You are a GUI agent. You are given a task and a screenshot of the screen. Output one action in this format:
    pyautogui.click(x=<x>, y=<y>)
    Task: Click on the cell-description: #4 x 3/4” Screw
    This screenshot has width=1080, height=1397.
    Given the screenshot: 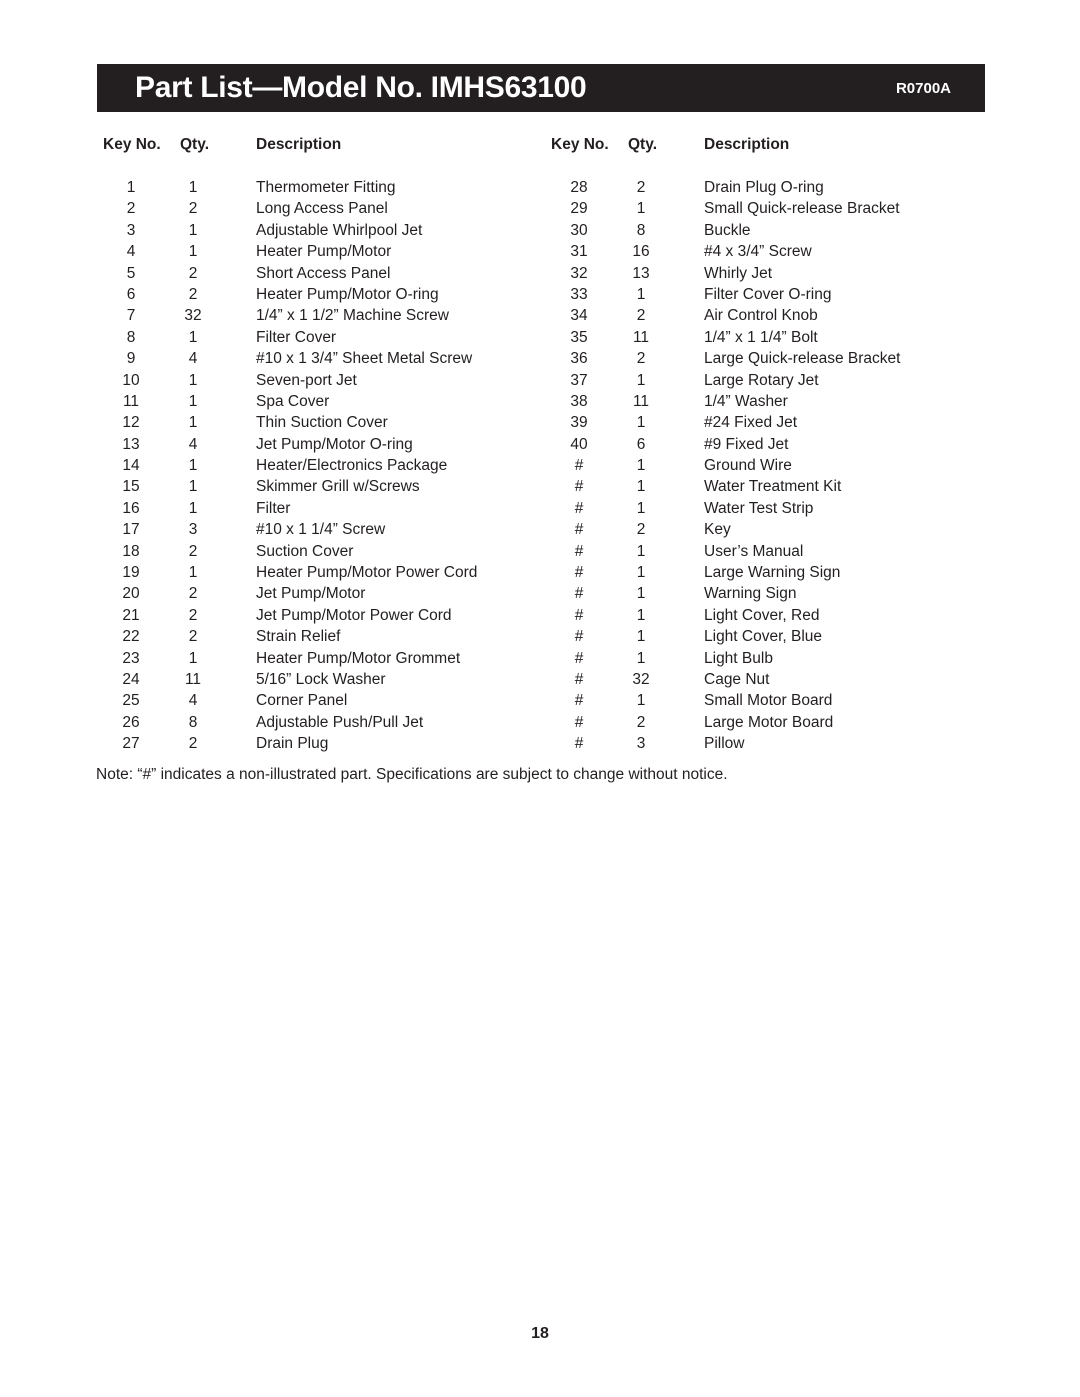 What is the action you would take?
    pyautogui.click(x=758, y=252)
    